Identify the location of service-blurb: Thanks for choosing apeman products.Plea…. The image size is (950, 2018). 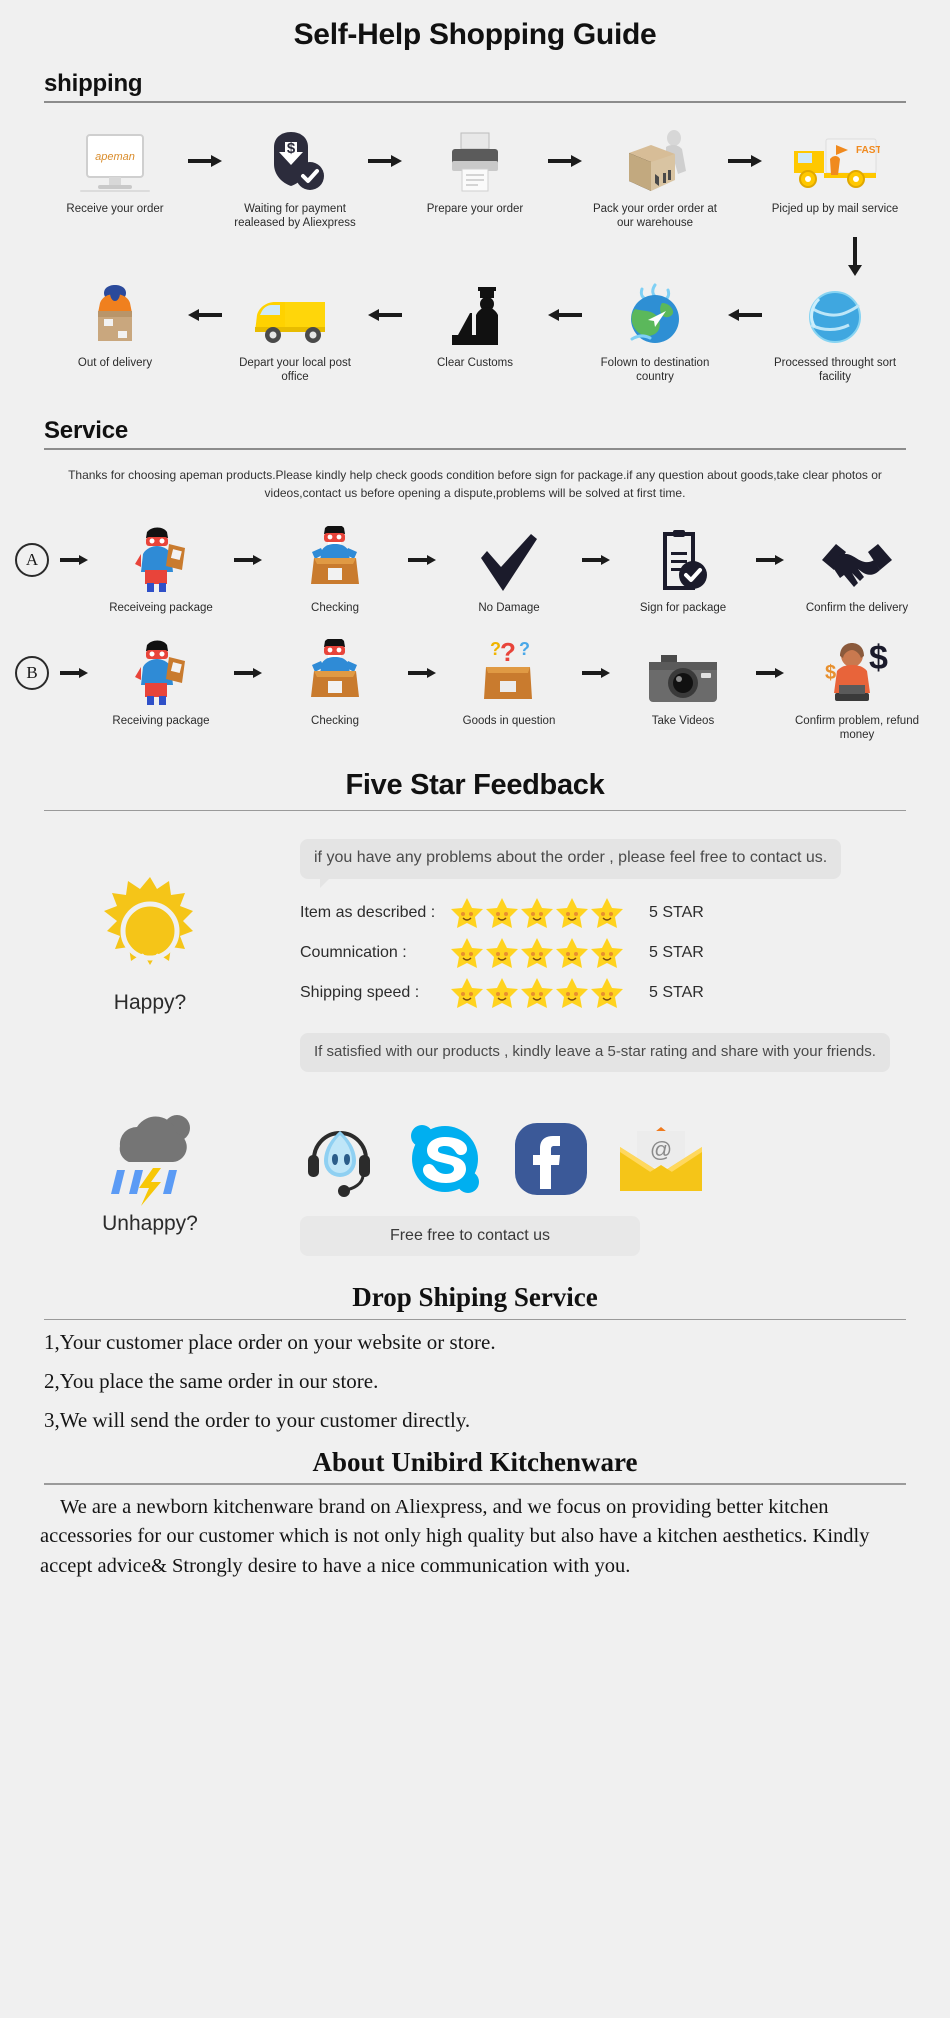
(475, 483).